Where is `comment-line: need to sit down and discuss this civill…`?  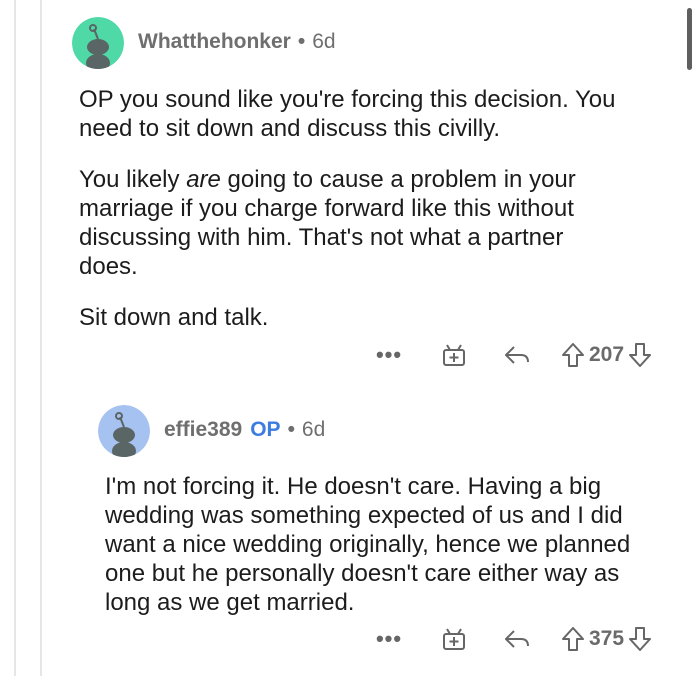
comment-line: need to sit down and discuss this civill… is located at coordinates (290, 128).